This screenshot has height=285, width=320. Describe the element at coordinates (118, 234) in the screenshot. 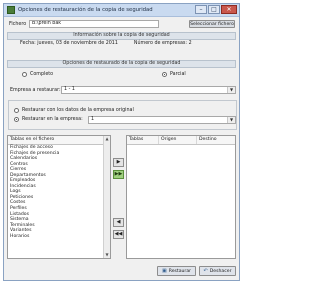

I see `remove-all-tables-button: ◀◀` at that location.